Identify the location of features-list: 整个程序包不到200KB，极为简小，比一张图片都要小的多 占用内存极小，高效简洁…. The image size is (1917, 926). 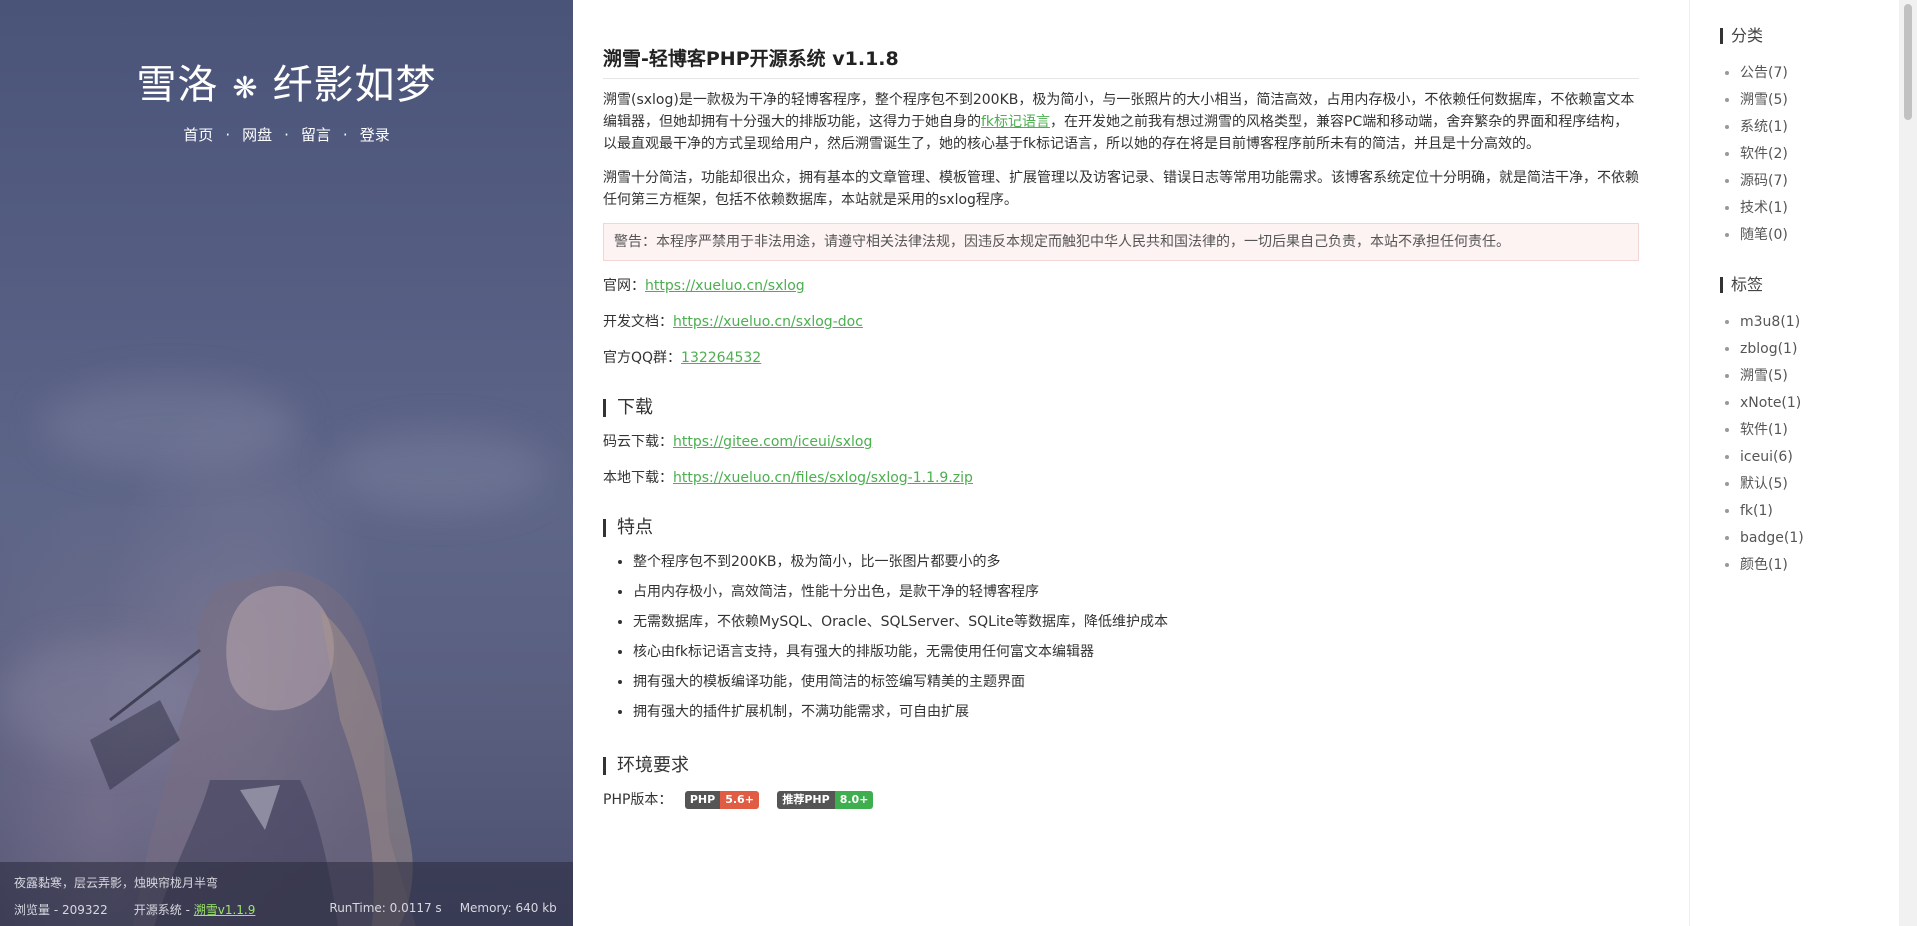
(1143, 637).